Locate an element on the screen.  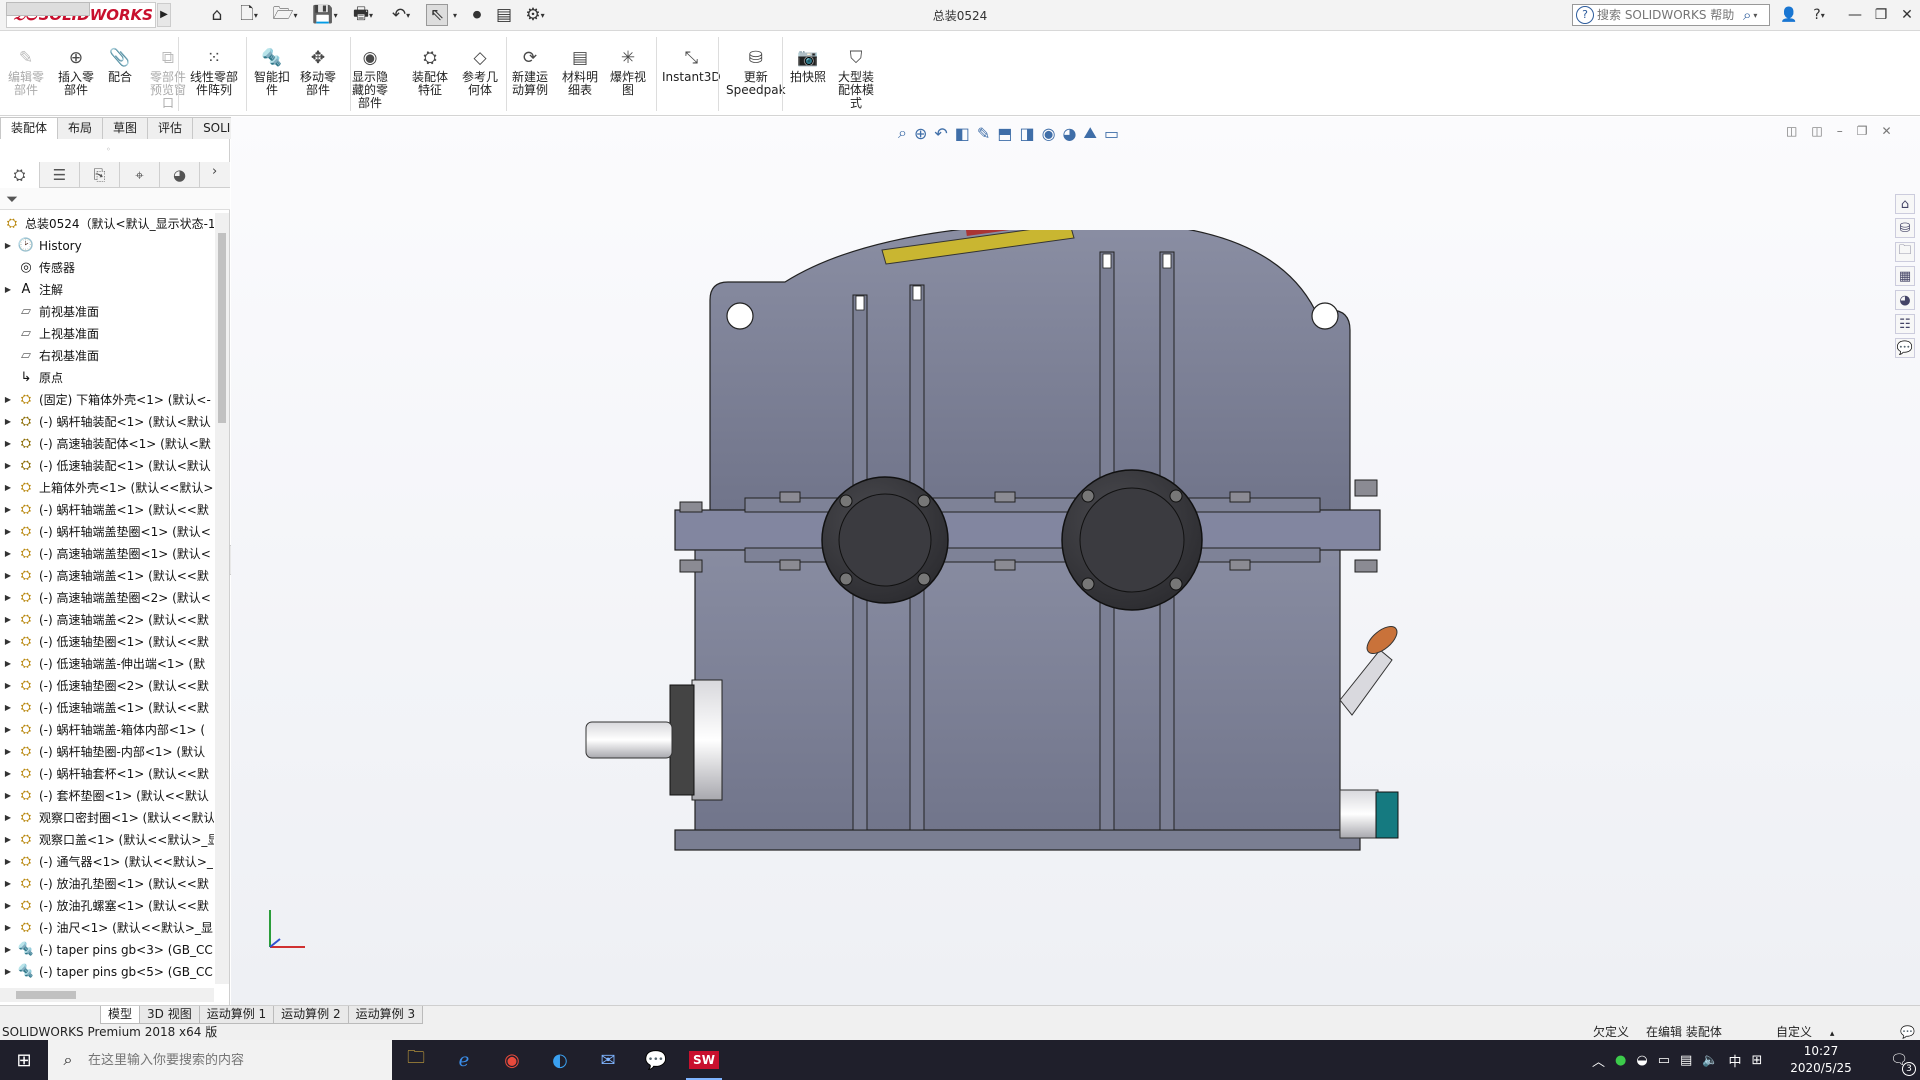
forum-icon: 💬 is located at coordinates (1905, 348).